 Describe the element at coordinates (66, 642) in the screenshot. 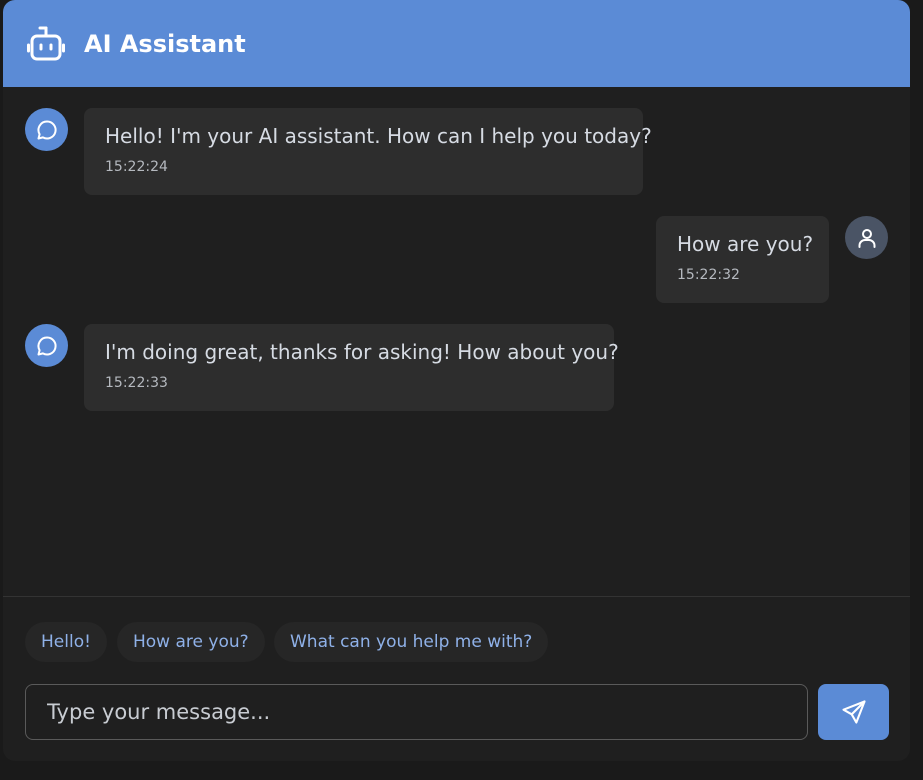

I see `suggestion-chip: Hello!` at that location.